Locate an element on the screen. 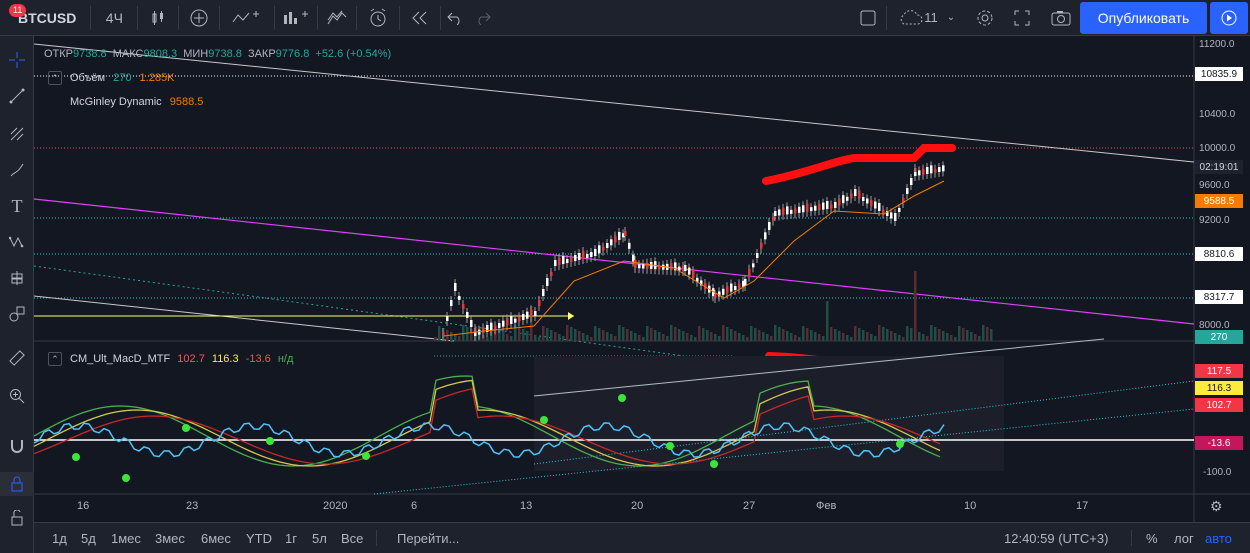 The width and height of the screenshot is (1250, 553). brush-icon is located at coordinates (17, 170).